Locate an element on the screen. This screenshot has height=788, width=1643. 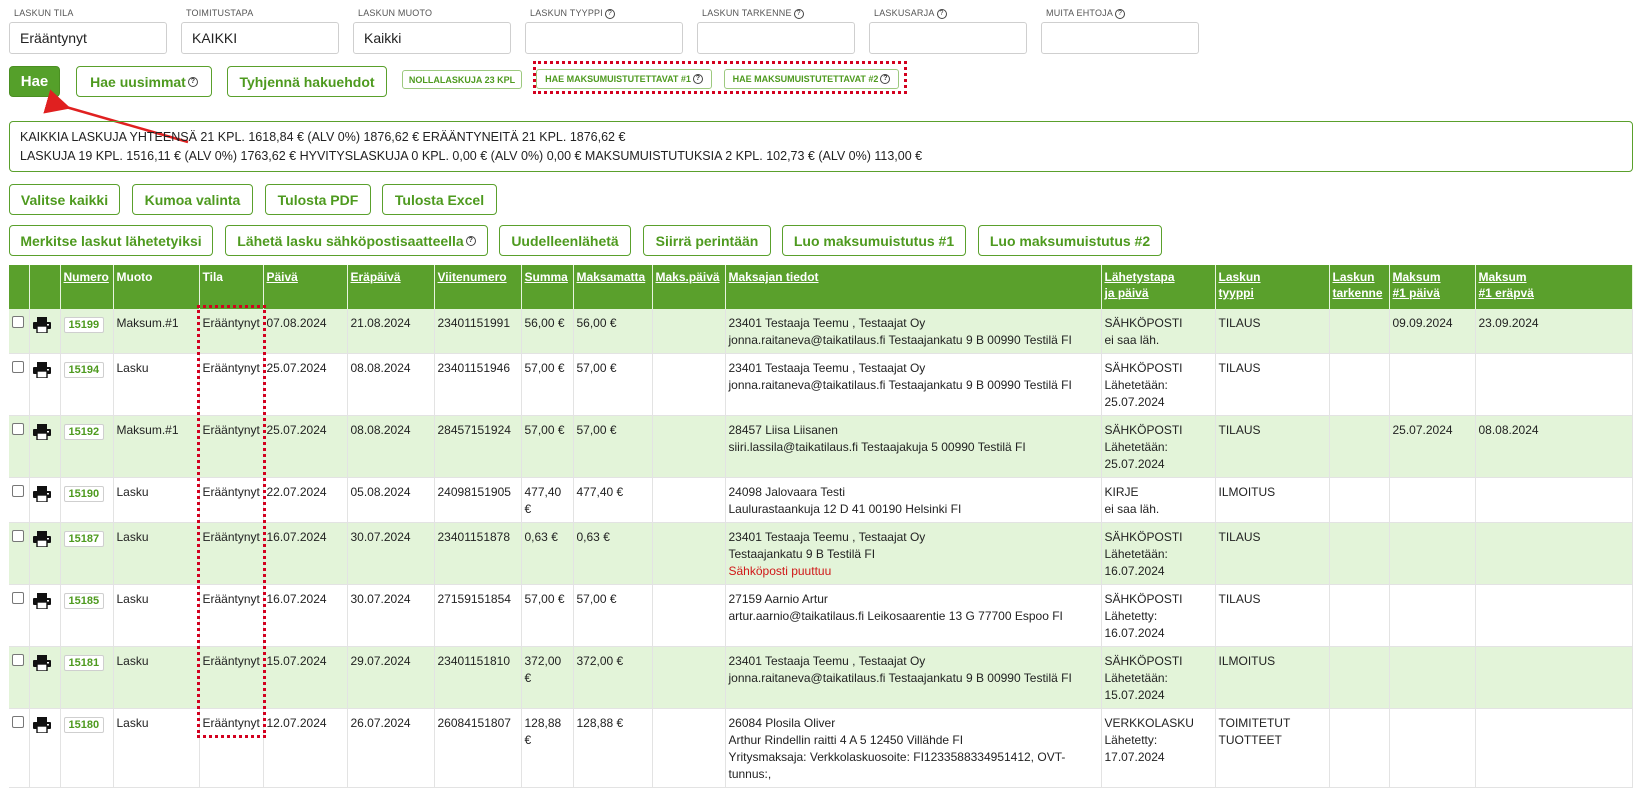
col-paiva: Päivä is located at coordinates (305, 287).